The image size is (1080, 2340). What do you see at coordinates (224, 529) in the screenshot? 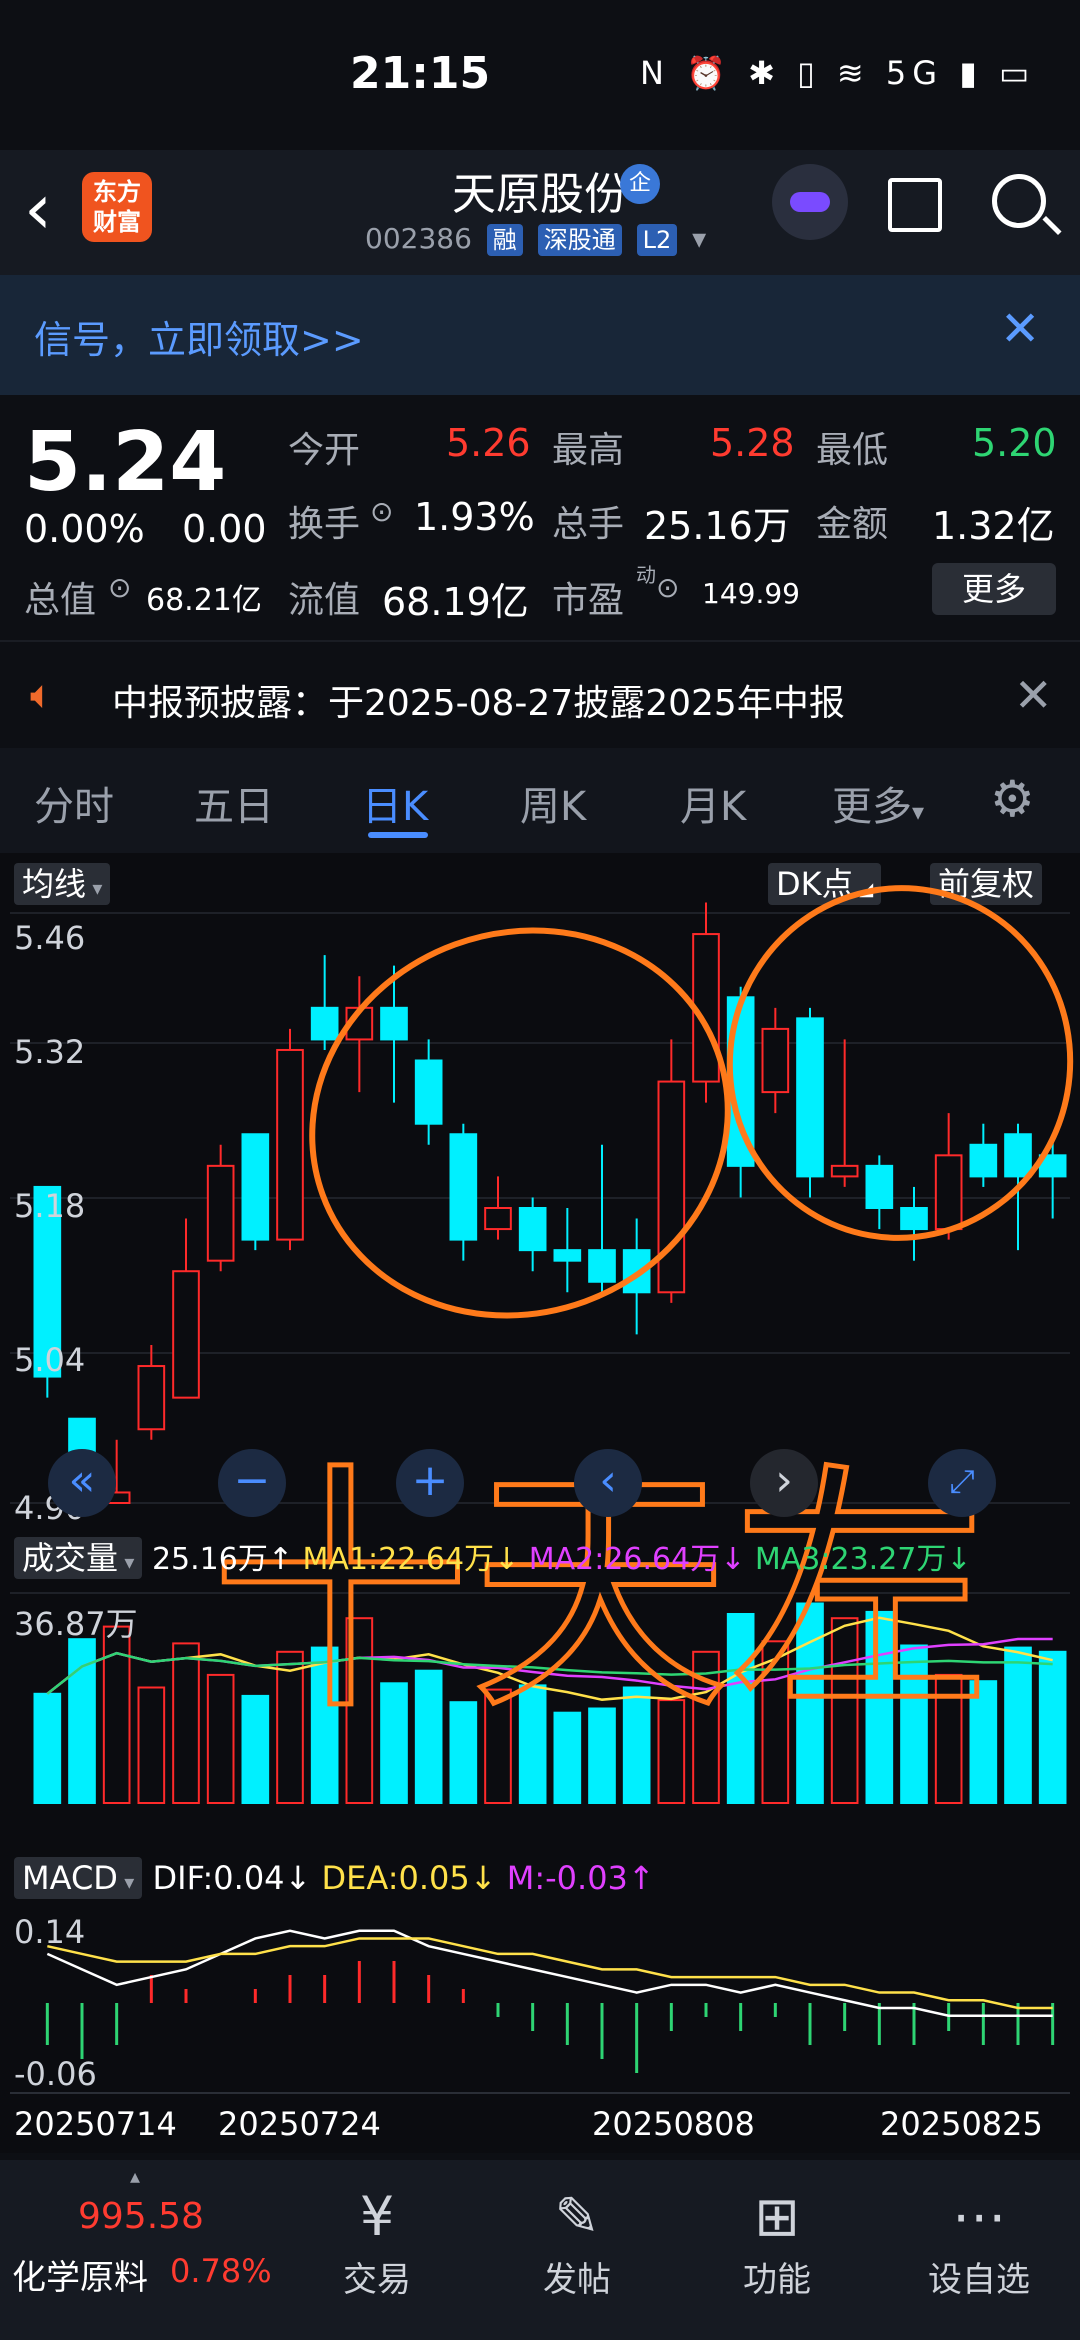
I see `change-amount: 0.00` at bounding box center [224, 529].